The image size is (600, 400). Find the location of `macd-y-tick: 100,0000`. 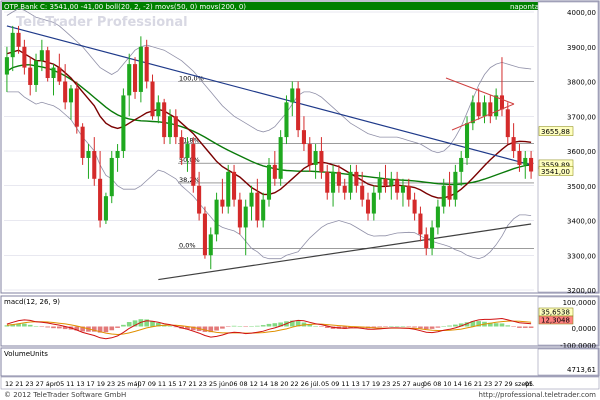

macd-y-tick: 100,0000 is located at coordinates (579, 303).